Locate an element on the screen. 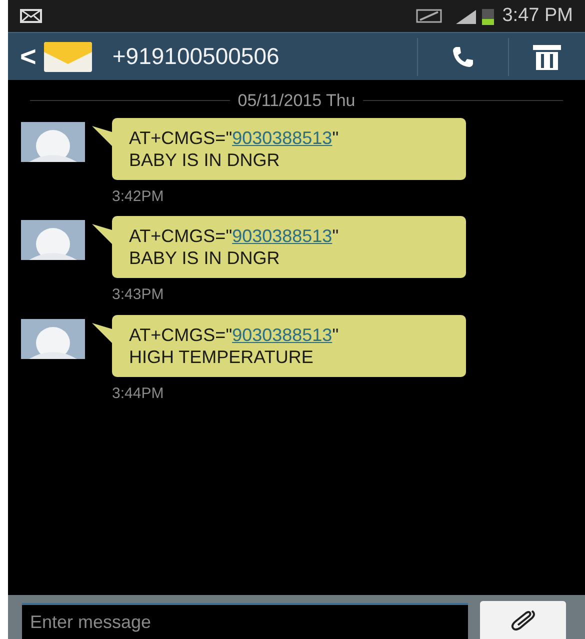 The image size is (585, 639). message-input: Enter message is located at coordinates (245, 621).